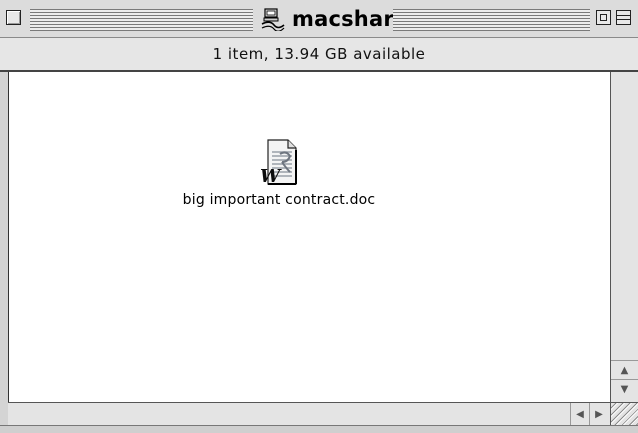  Describe the element at coordinates (271, 176) in the screenshot. I see `svg-text: W` at that location.